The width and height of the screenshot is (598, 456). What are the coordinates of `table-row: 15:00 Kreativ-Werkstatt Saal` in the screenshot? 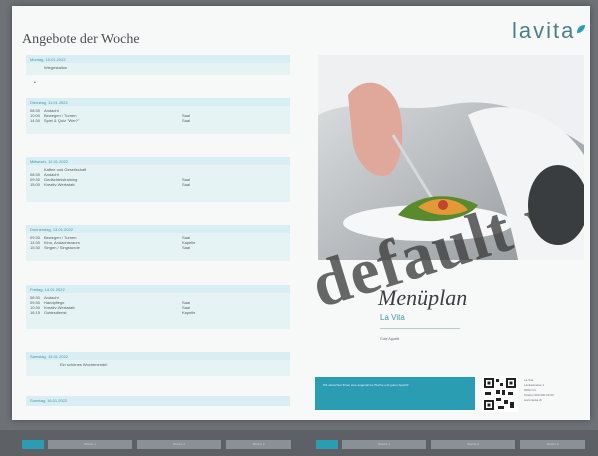 It's located at (110, 184).